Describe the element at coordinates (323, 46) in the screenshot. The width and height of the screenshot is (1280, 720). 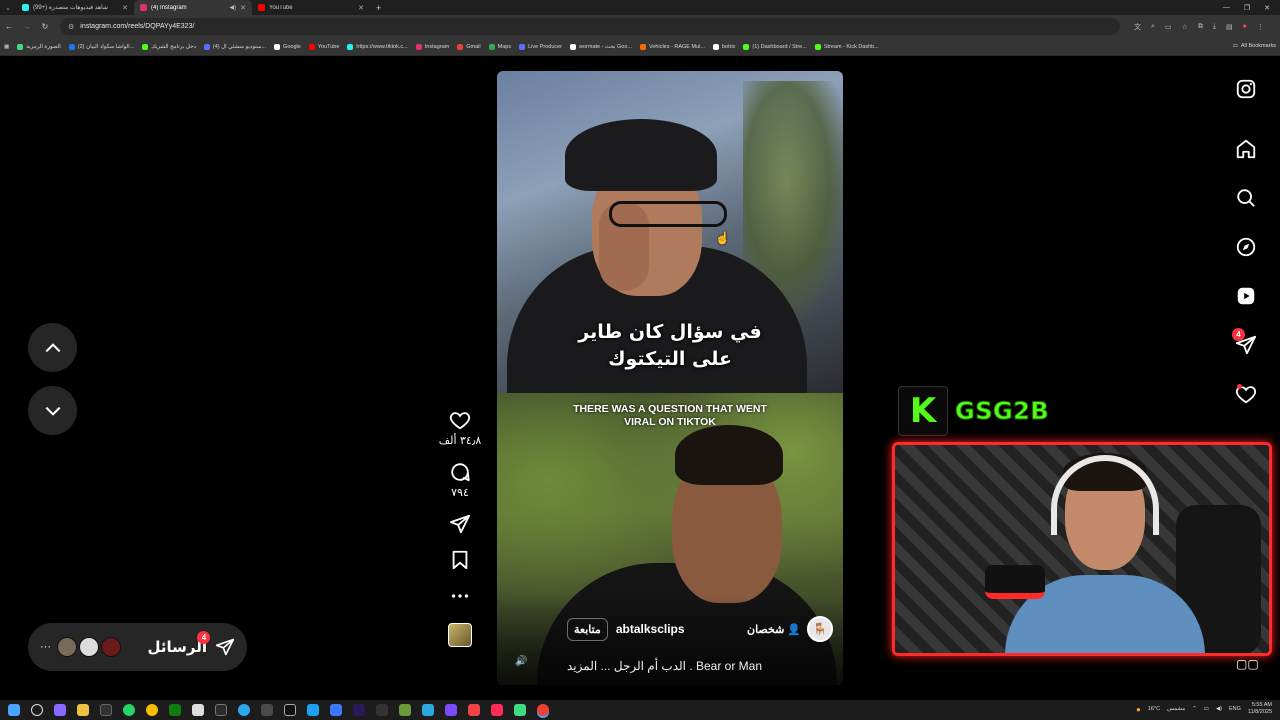
I see `bookmark-item: YouTube` at that location.